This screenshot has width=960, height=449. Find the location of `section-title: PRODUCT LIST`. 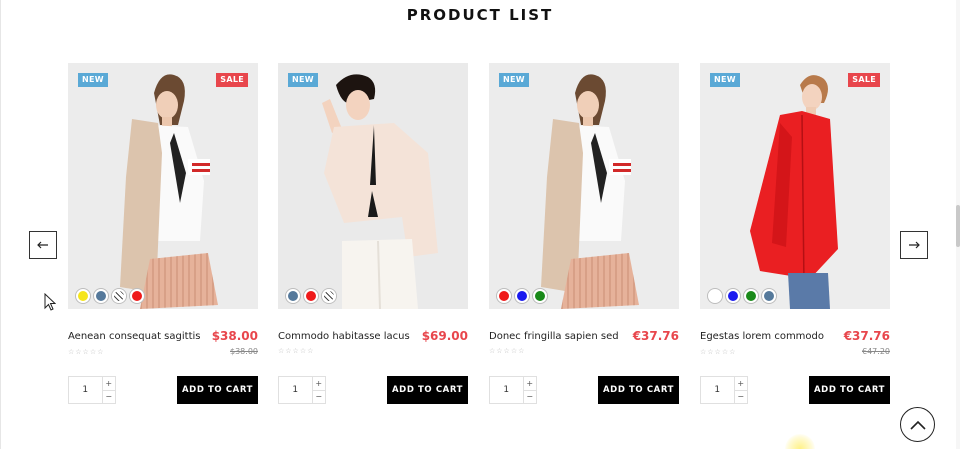

section-title: PRODUCT LIST is located at coordinates (480, 15).